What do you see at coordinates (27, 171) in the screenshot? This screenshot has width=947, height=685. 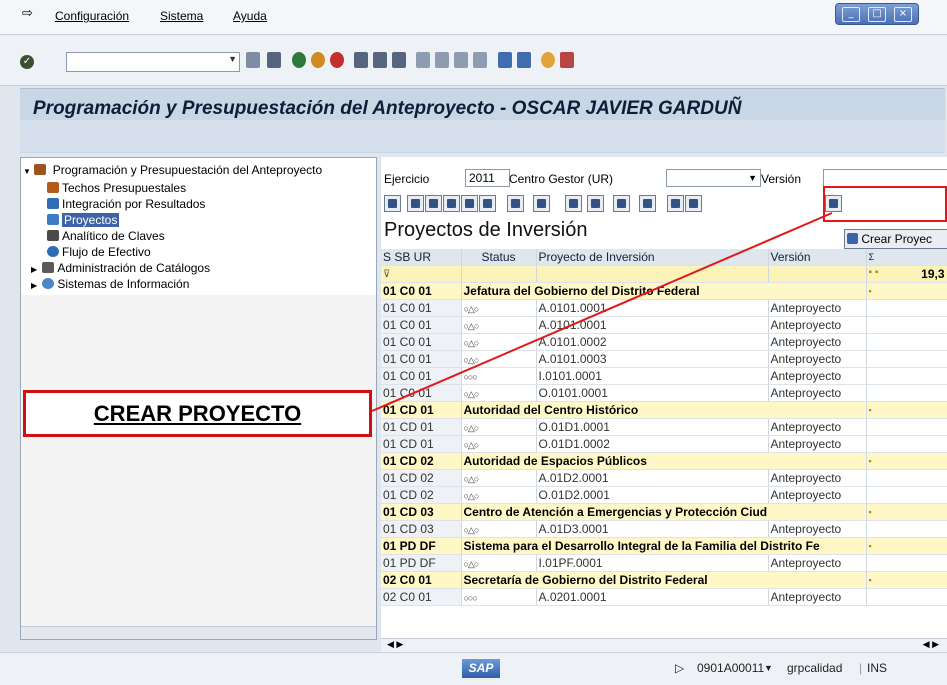 I see `expand-arrow-icon: ▼` at bounding box center [27, 171].